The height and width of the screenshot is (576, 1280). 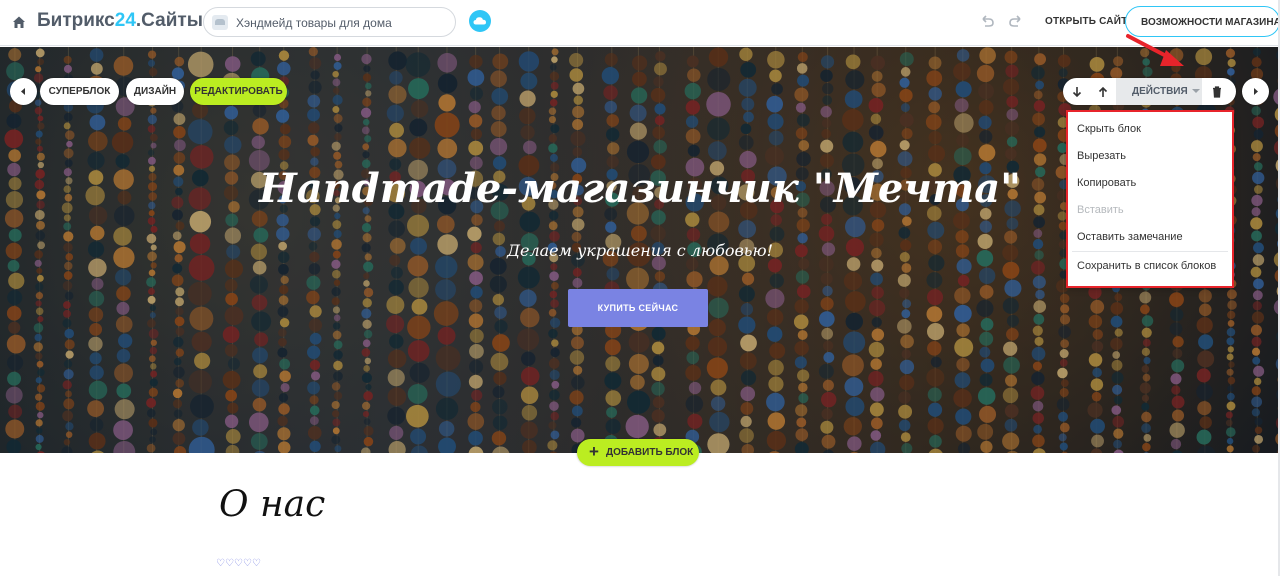 I want to click on add-block-label: ДОБАВИТЬ БЛОК, so click(x=650, y=452).